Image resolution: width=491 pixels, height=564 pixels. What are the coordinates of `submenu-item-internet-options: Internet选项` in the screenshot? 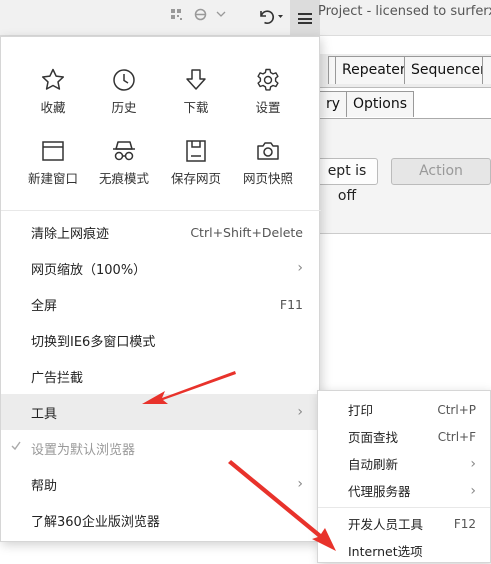 It's located at (404, 550).